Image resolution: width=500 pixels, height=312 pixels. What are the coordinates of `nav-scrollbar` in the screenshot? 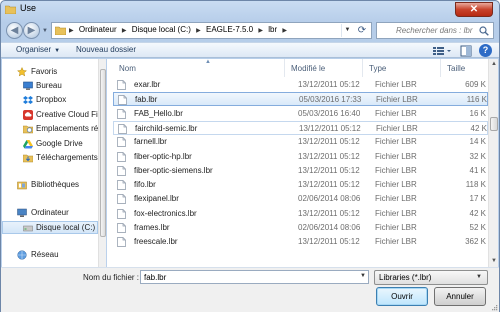 It's located at (102, 163).